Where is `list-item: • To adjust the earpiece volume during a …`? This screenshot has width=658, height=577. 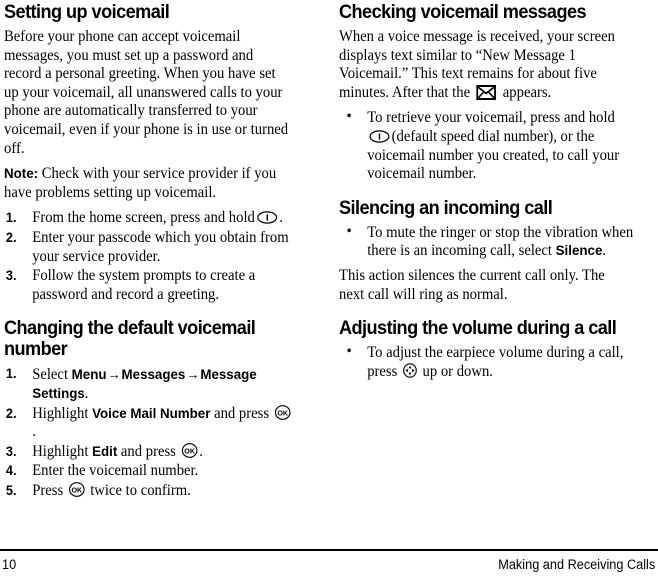
list-item: • To adjust the earpiece volume during a … is located at coordinates (486, 362).